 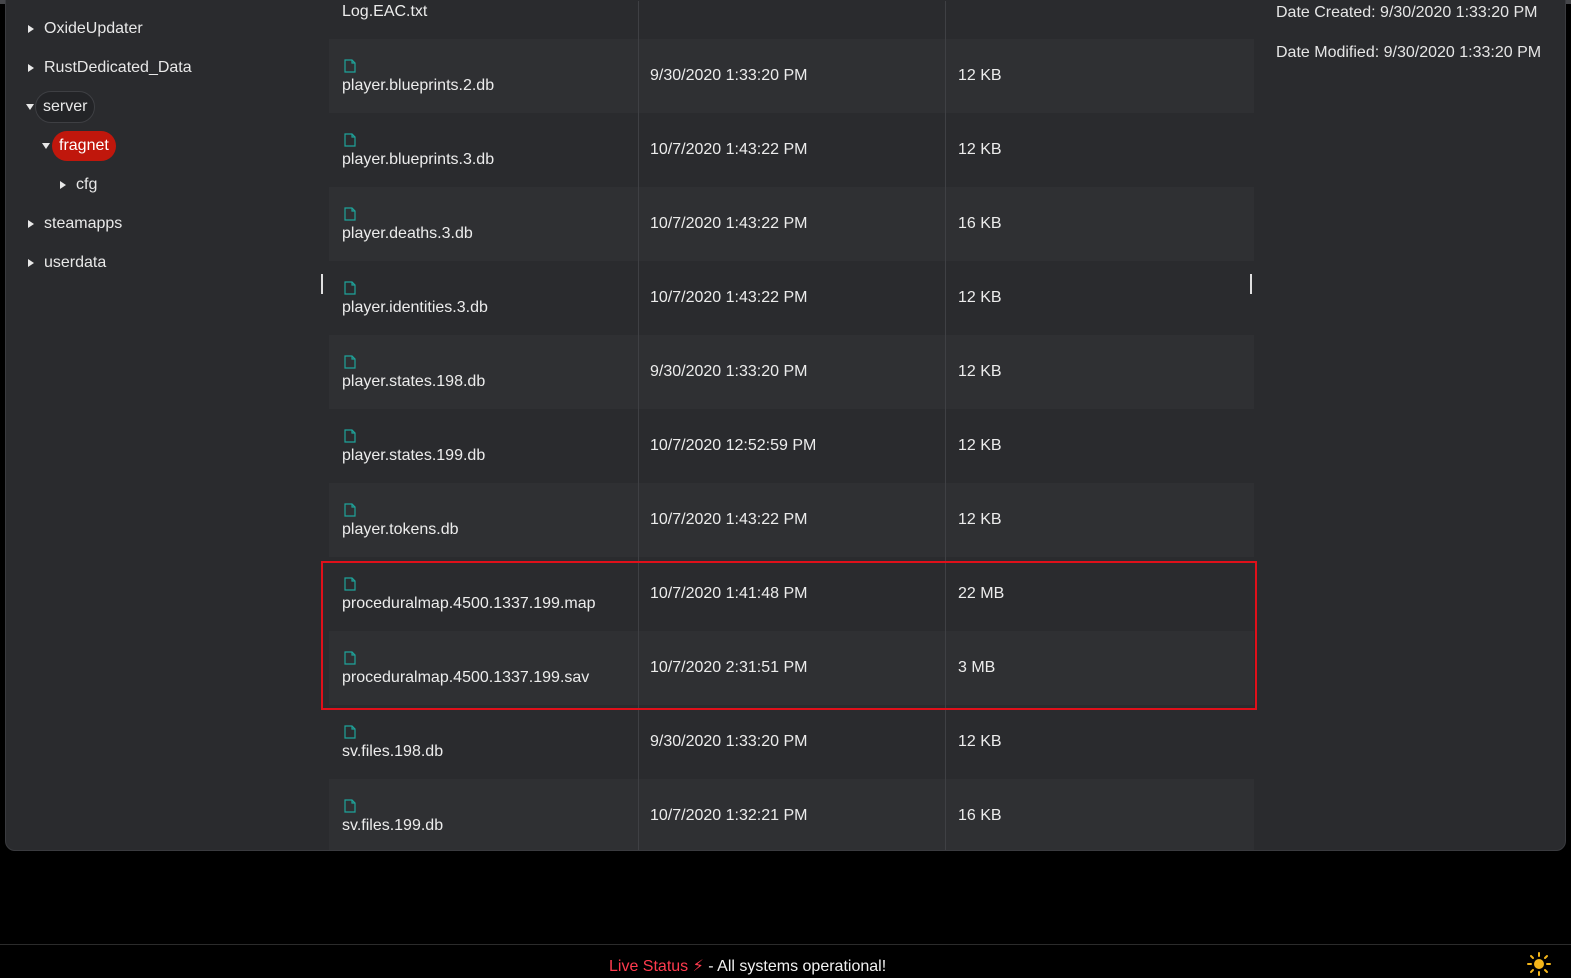 What do you see at coordinates (487, 150) in the screenshot?
I see `file-name-cell: player.blueprints.3.db` at bounding box center [487, 150].